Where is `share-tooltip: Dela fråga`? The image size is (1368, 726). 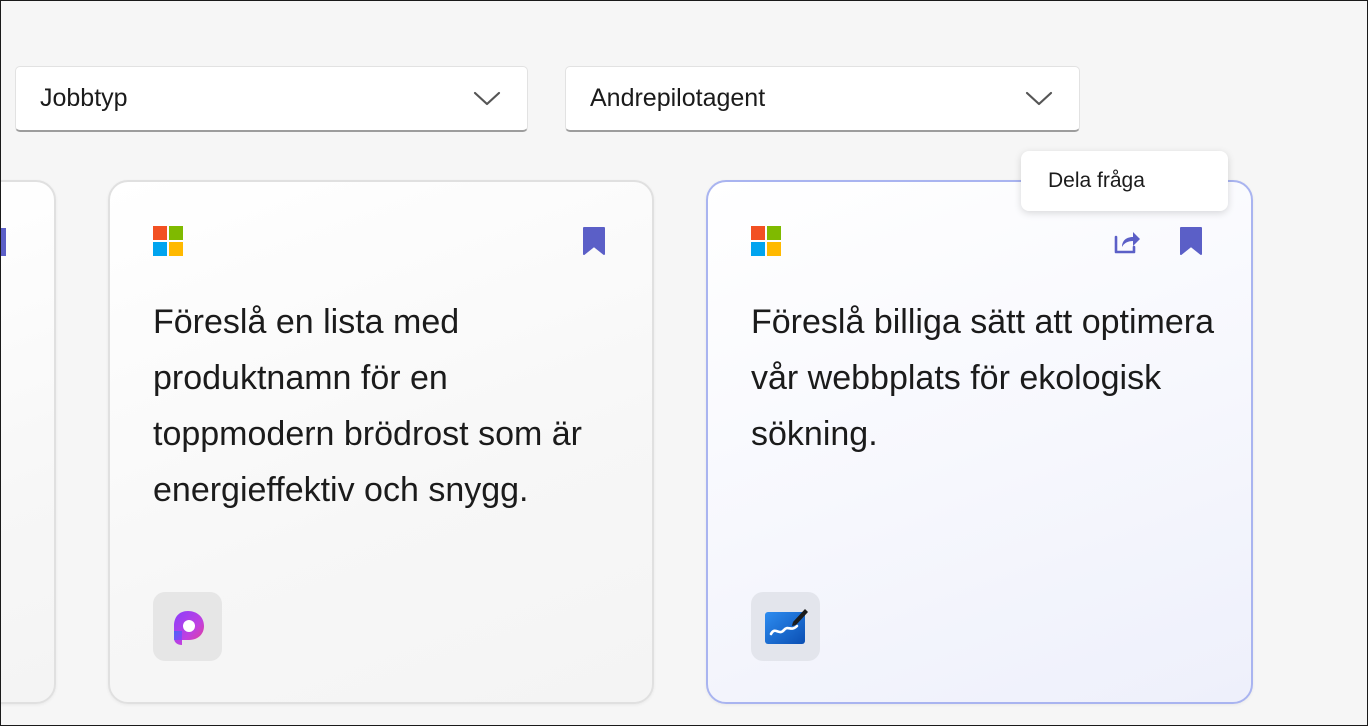
share-tooltip: Dela fråga is located at coordinates (1124, 181).